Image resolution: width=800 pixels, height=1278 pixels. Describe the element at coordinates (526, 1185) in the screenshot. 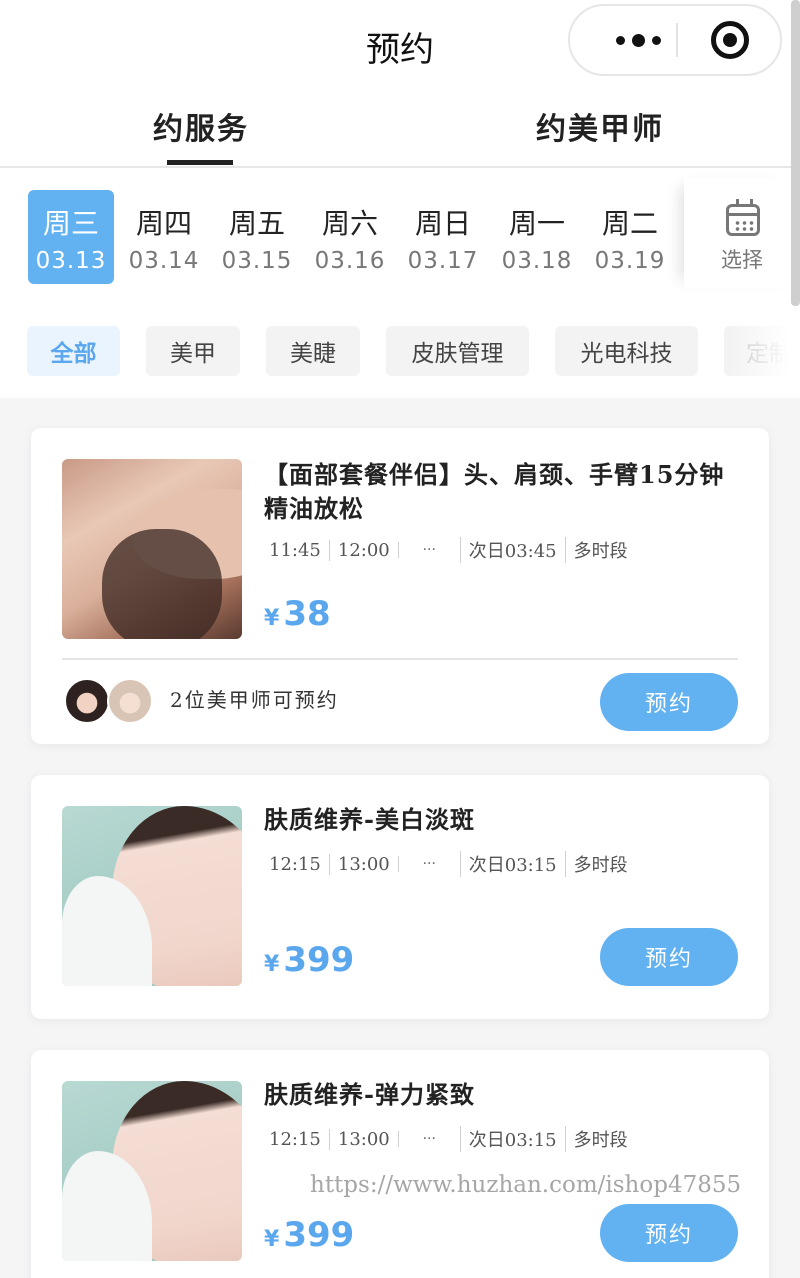

I see `watermark: https://www.huzhan.com/ishop47855` at that location.